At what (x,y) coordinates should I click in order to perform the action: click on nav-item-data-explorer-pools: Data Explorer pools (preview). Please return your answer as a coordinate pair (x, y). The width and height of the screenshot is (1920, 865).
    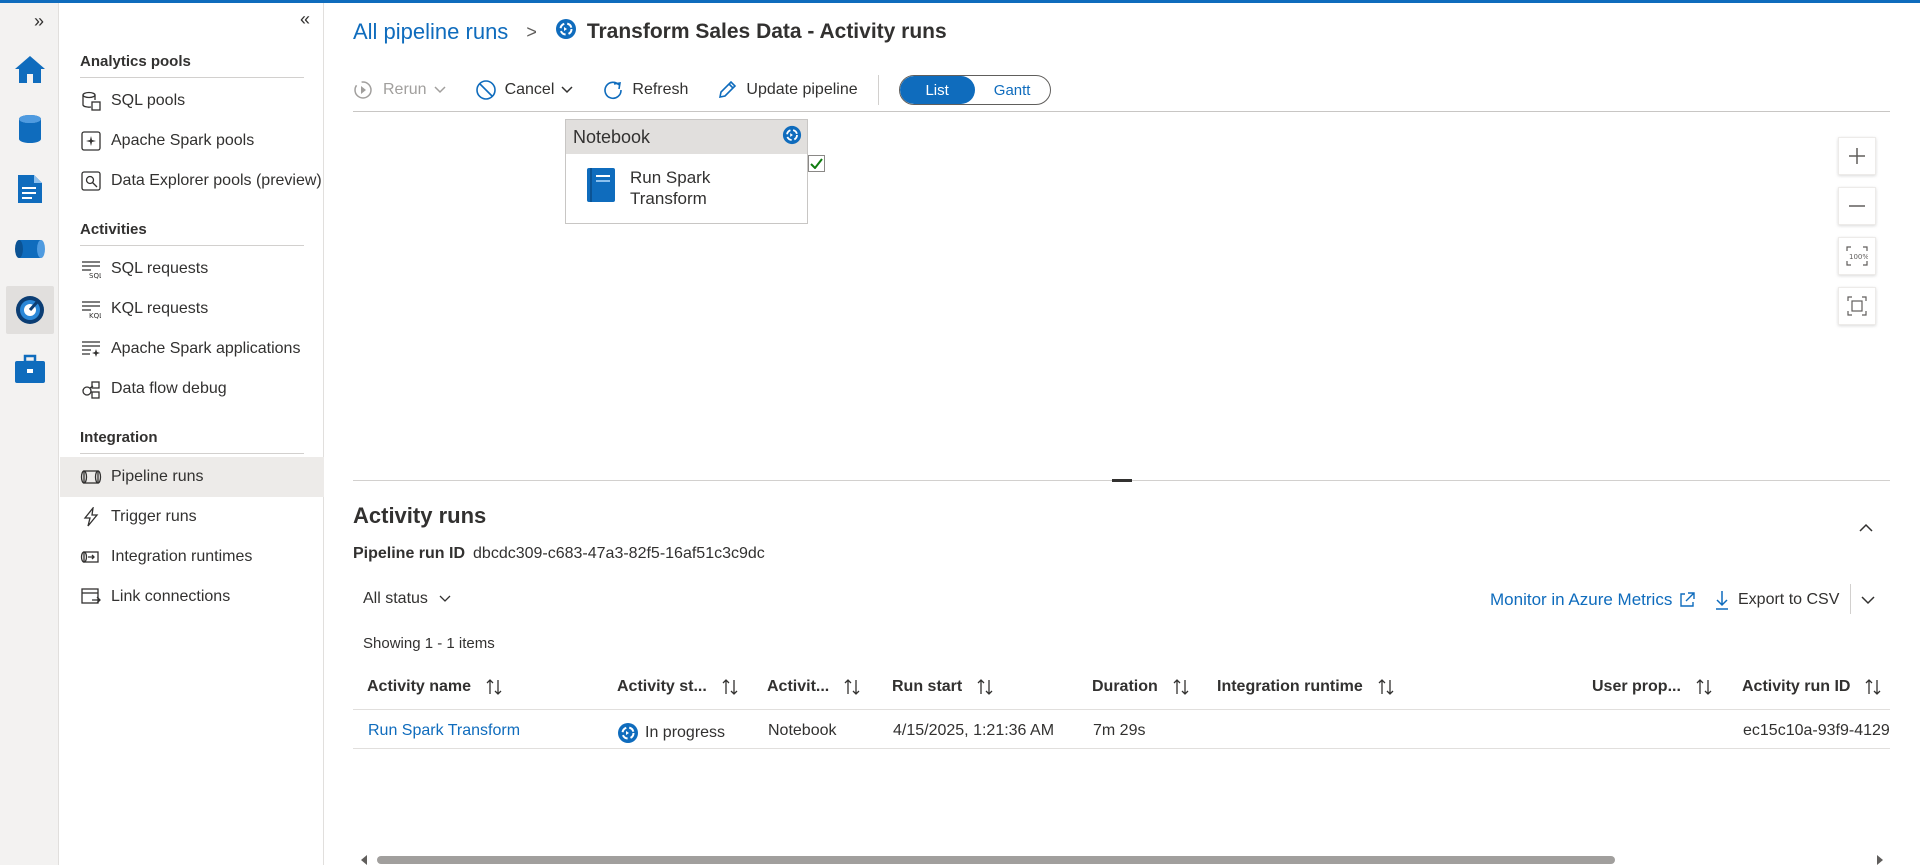
    Looking at the image, I should click on (192, 181).